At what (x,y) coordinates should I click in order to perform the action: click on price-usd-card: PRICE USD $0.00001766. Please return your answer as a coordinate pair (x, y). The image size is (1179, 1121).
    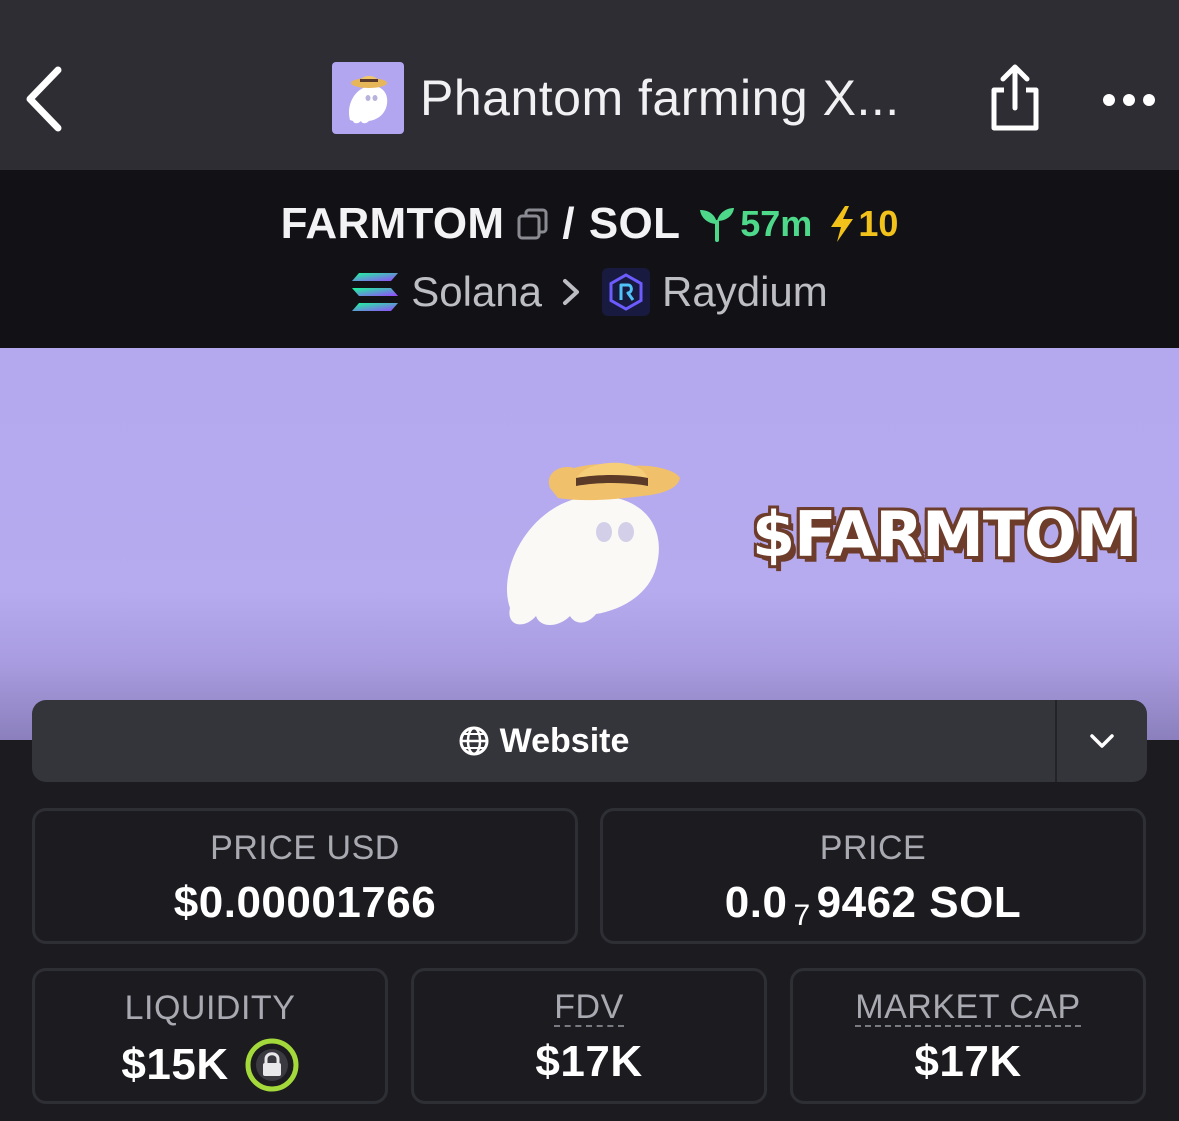
    Looking at the image, I should click on (305, 876).